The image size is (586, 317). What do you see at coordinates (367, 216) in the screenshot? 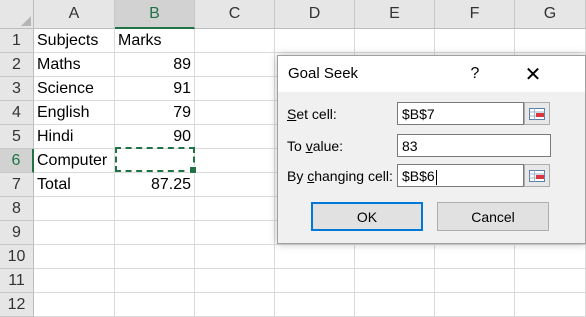
I see `ok-button: OK` at bounding box center [367, 216].